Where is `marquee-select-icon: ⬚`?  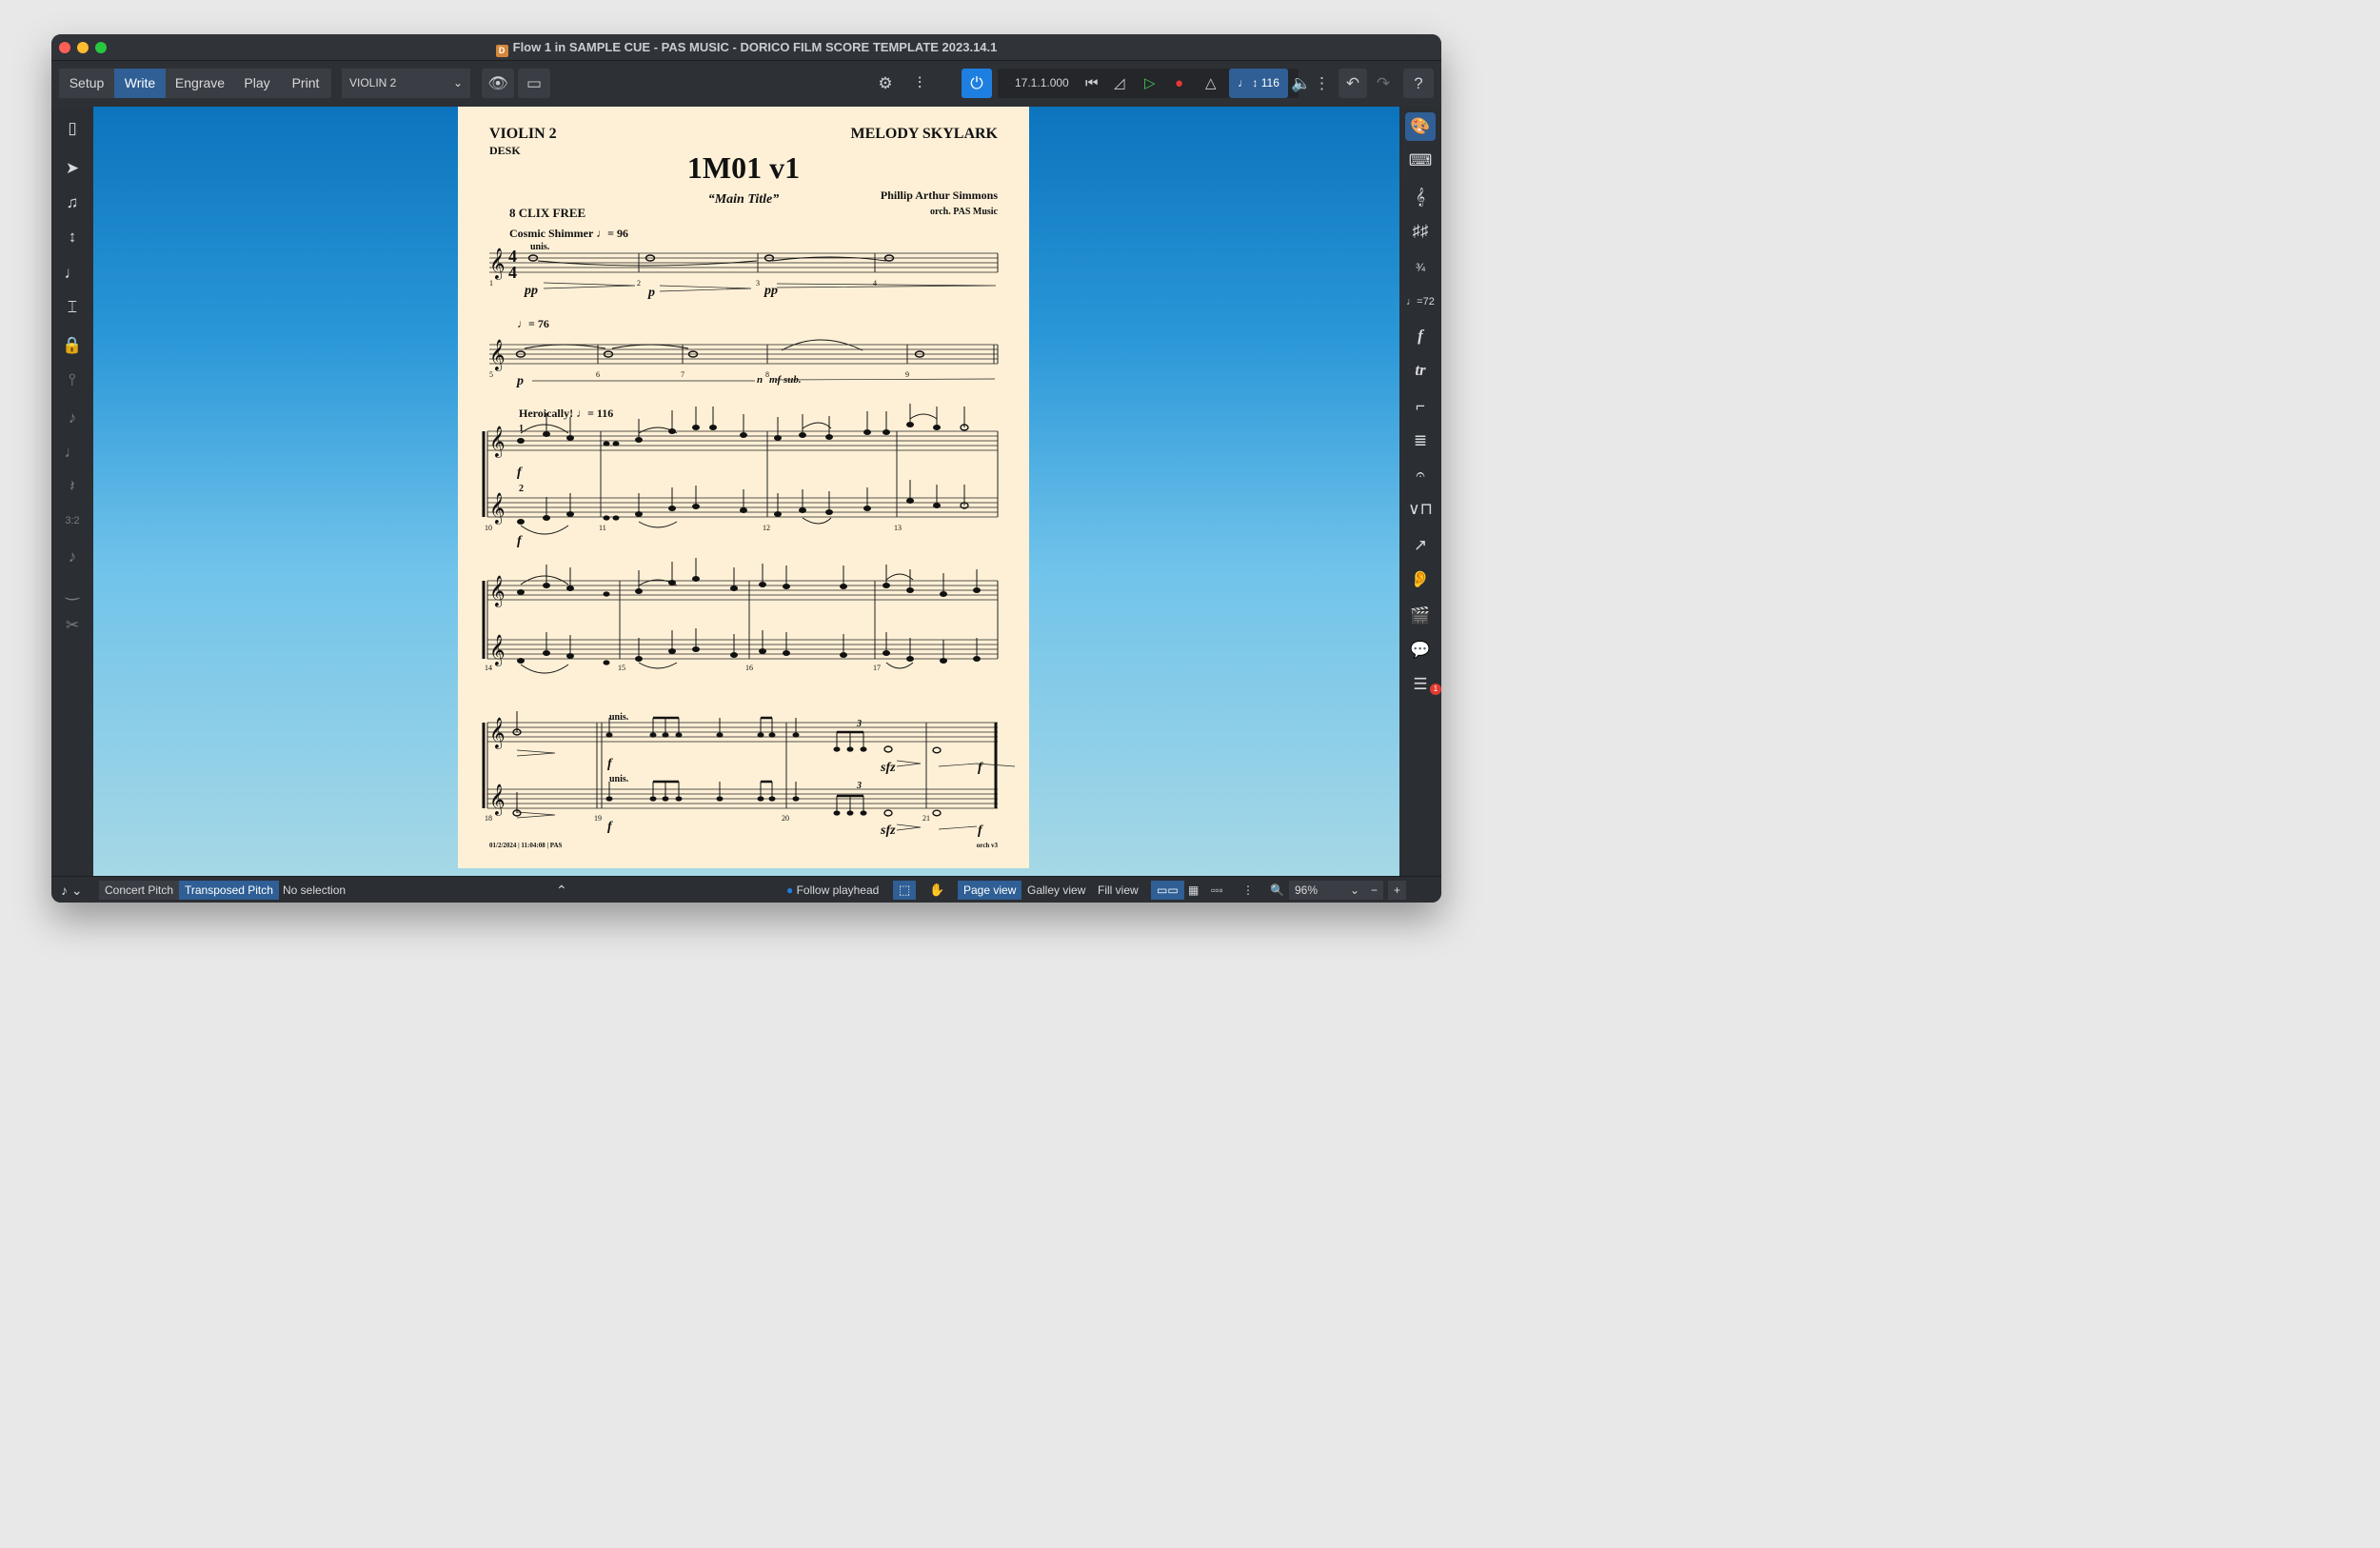 marquee-select-icon: ⬚ is located at coordinates (905, 891).